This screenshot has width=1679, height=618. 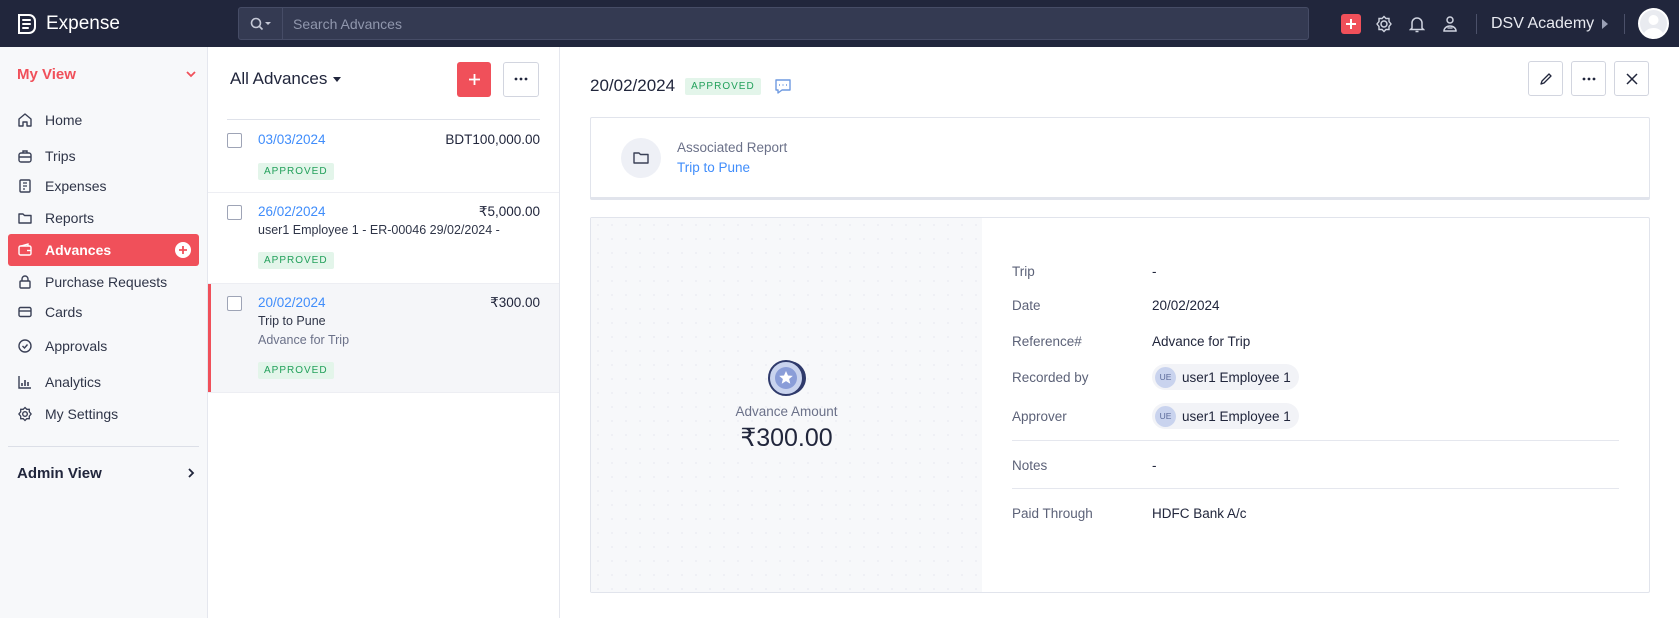 What do you see at coordinates (25, 382) in the screenshot?
I see `bar-chart-icon` at bounding box center [25, 382].